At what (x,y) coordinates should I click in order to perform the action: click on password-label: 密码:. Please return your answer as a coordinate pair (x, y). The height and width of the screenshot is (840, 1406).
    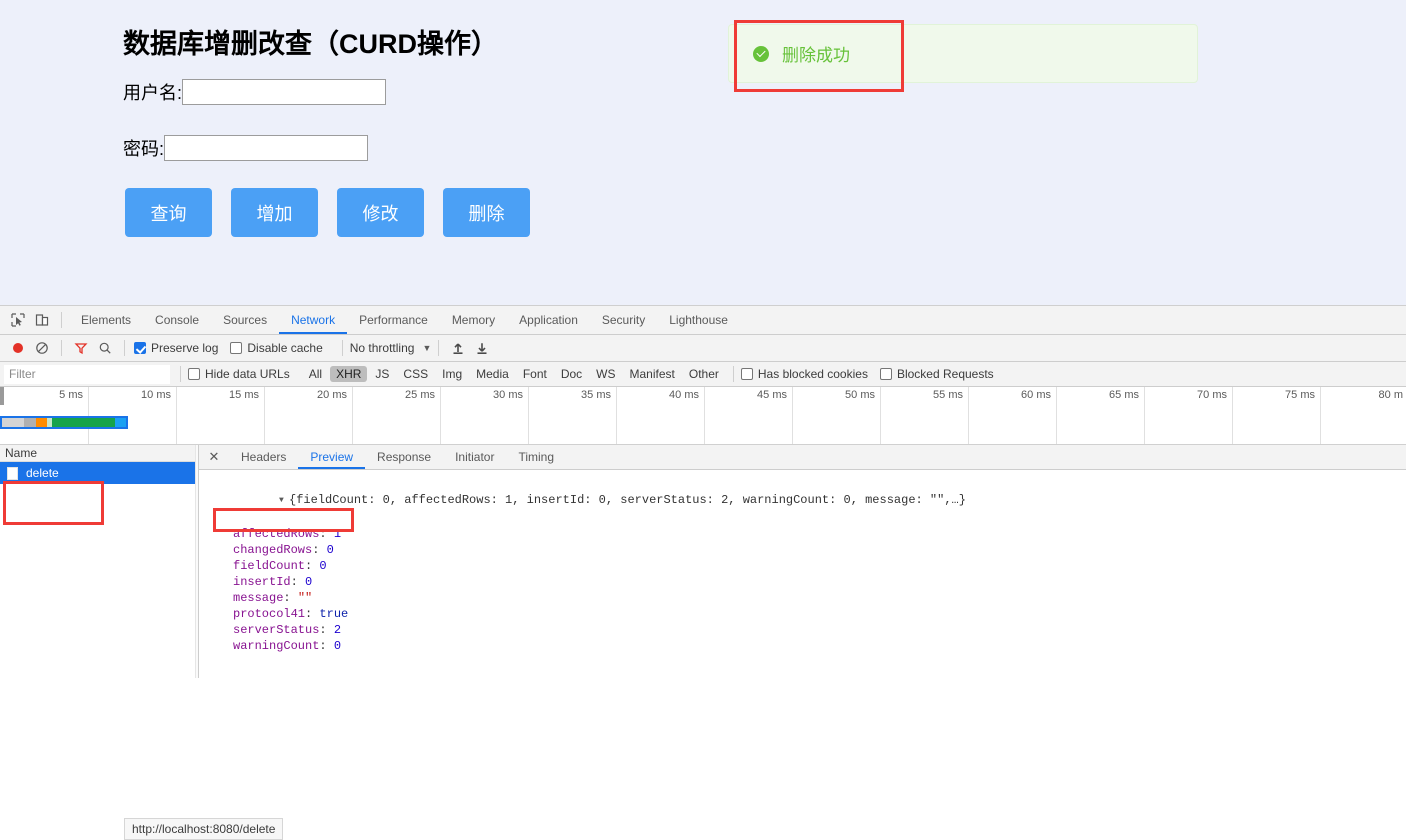
    Looking at the image, I should click on (144, 149).